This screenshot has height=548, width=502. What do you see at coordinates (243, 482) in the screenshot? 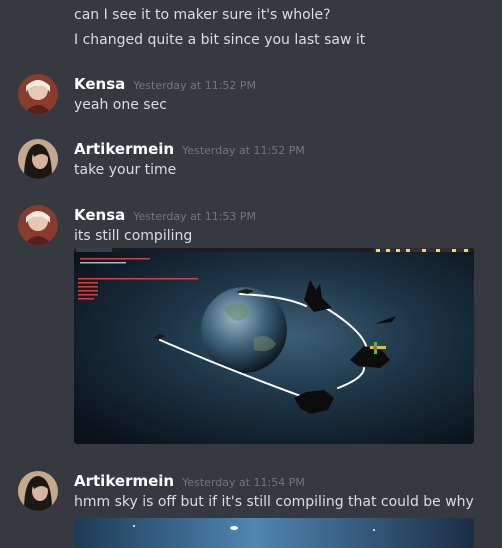
I see `timestamp: Yesterday at 11:54 PM` at bounding box center [243, 482].